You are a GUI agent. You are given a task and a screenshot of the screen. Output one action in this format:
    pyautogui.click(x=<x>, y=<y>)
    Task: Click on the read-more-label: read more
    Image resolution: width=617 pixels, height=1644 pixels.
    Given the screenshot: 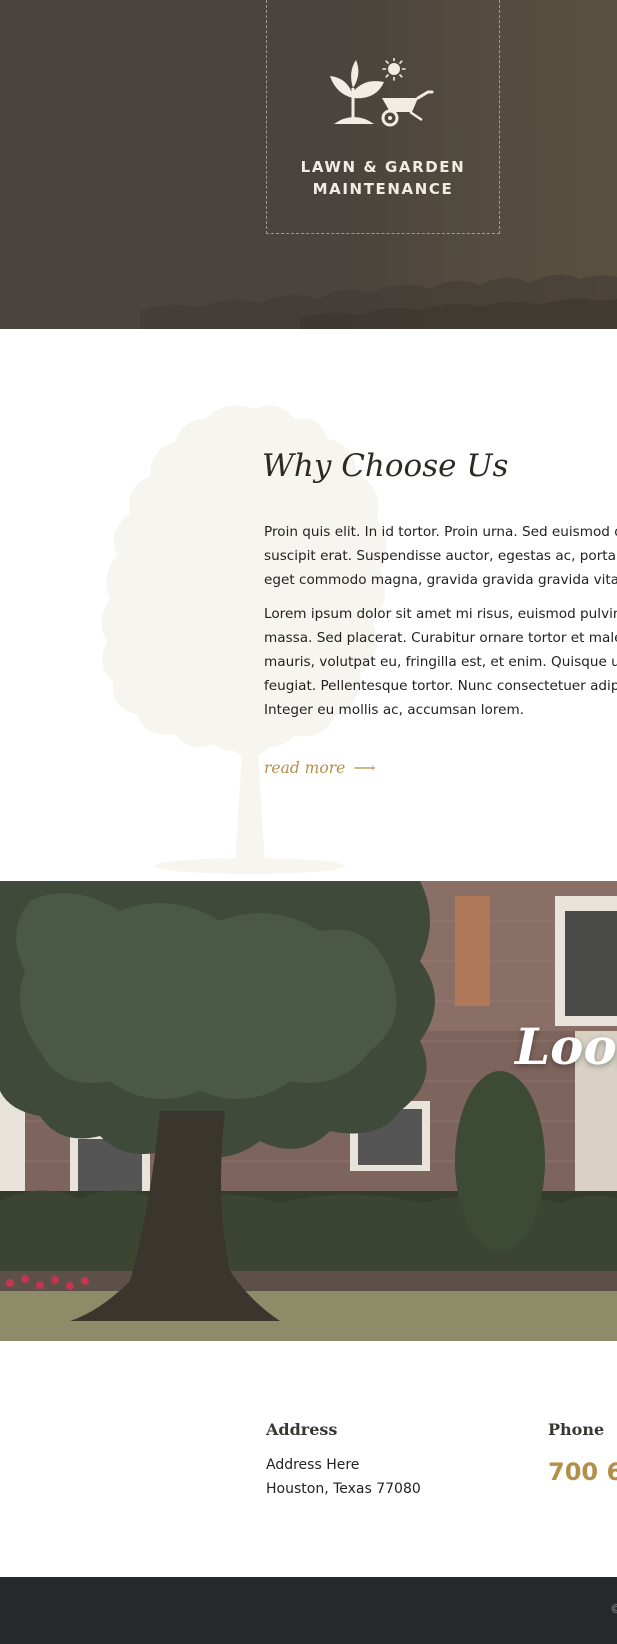 What is the action you would take?
    pyautogui.click(x=305, y=768)
    